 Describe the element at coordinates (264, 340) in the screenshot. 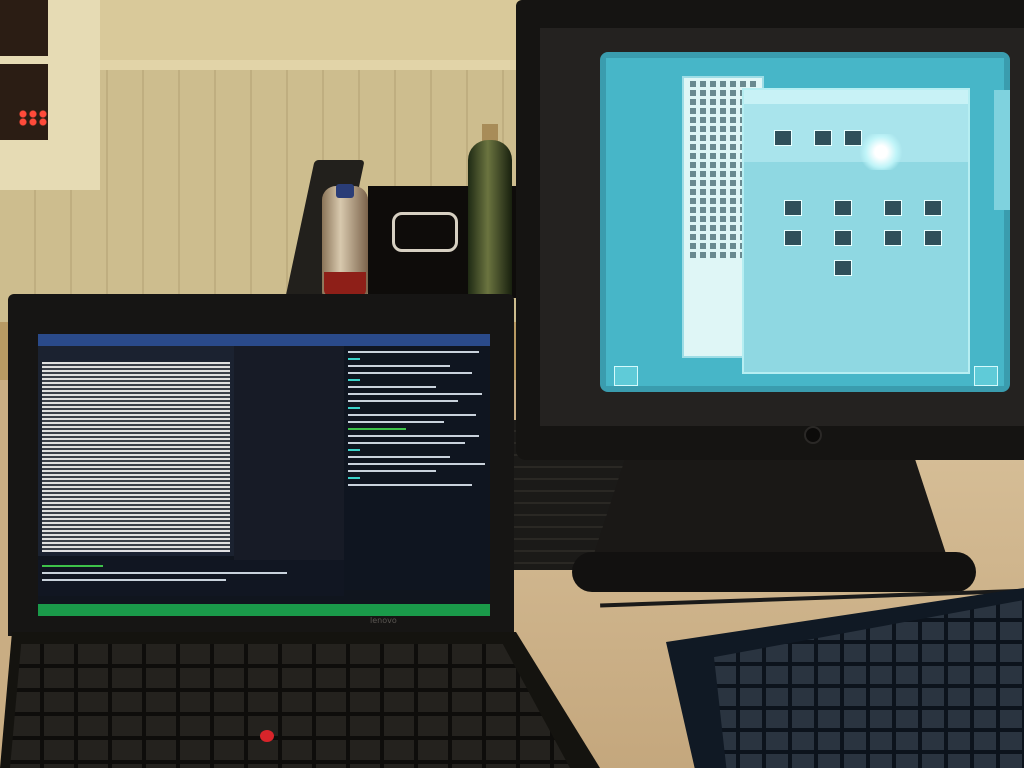

I see `terminal-titlebar` at that location.